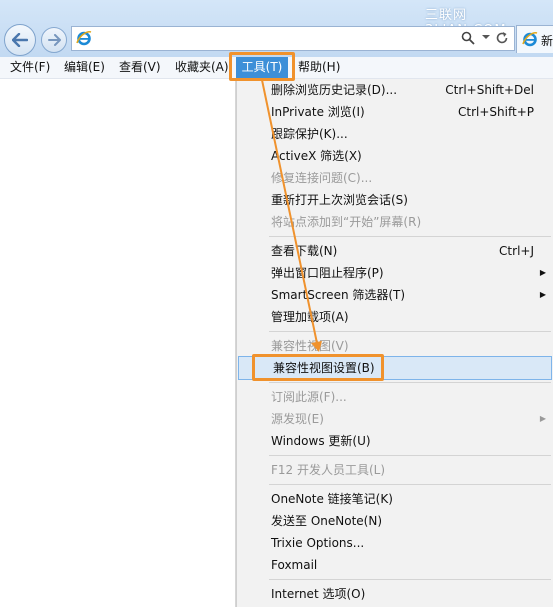  I want to click on menu-item-label: 查看下载(N), so click(304, 251).